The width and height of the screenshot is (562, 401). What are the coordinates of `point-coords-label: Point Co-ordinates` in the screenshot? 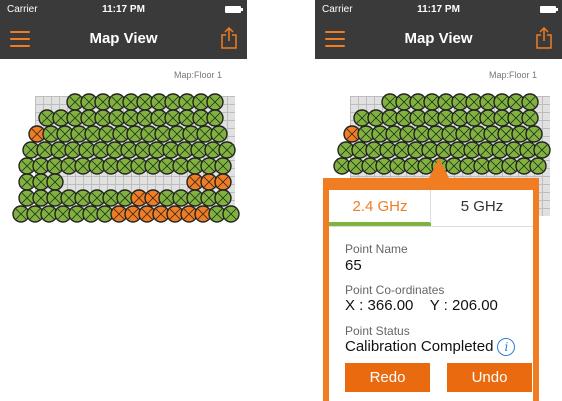 It's located at (395, 290).